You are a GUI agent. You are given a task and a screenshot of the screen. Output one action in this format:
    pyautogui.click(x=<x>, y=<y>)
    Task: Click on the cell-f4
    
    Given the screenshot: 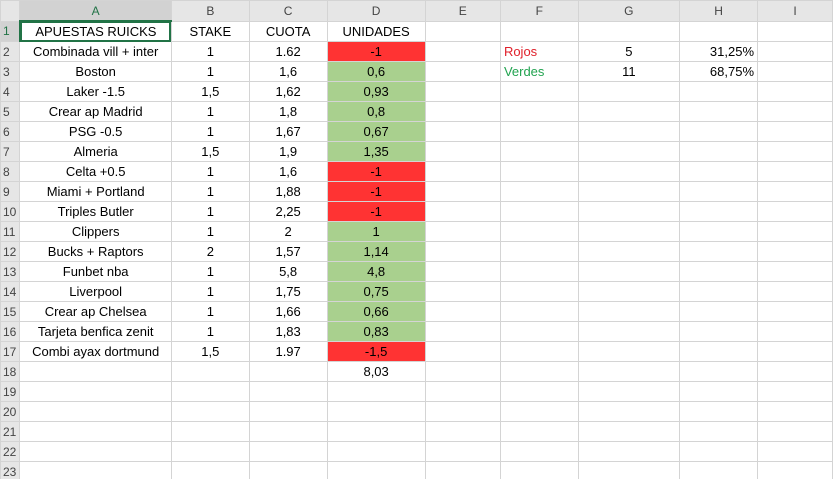 What is the action you would take?
    pyautogui.click(x=539, y=91)
    